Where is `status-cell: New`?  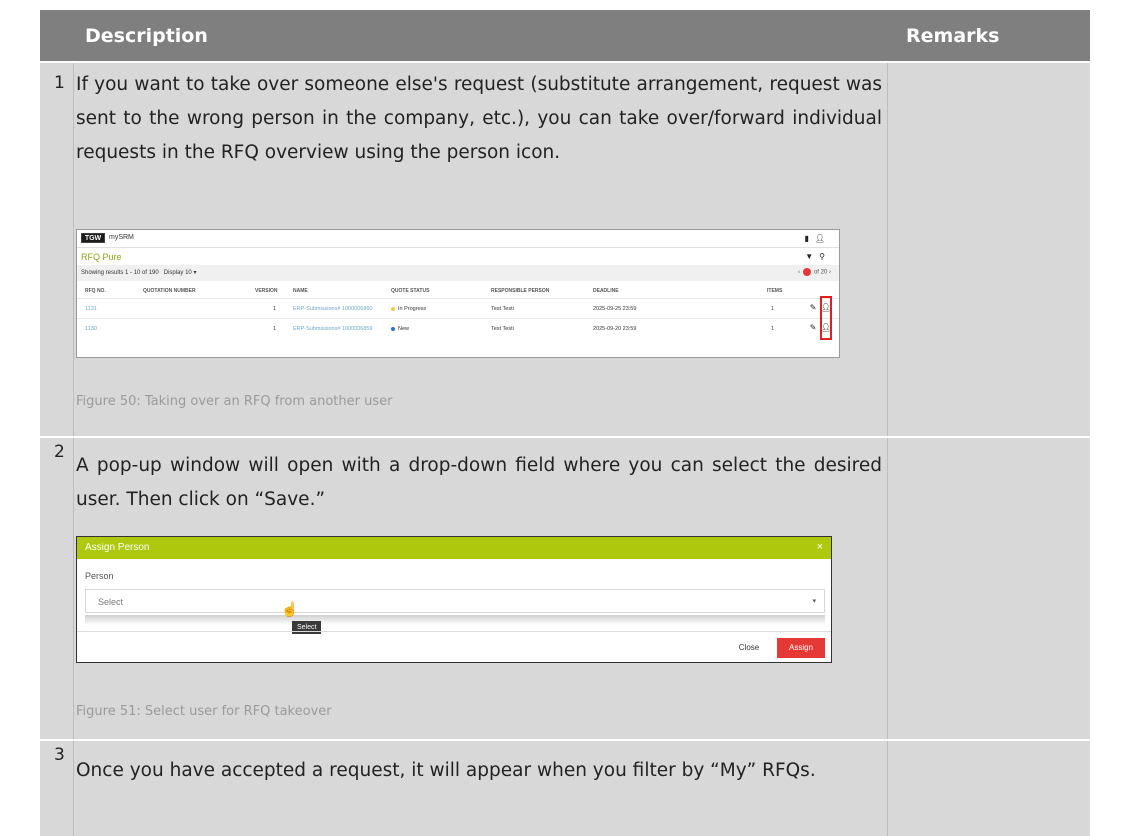 status-cell: New is located at coordinates (400, 329).